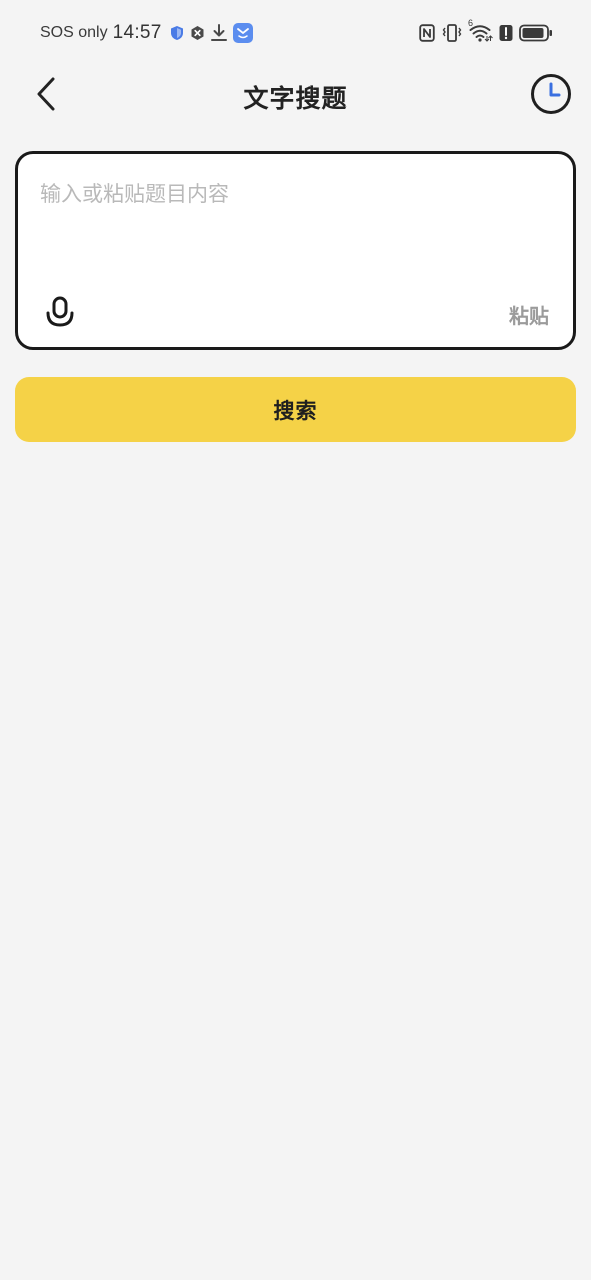  I want to click on vibrate-icon, so click(452, 33).